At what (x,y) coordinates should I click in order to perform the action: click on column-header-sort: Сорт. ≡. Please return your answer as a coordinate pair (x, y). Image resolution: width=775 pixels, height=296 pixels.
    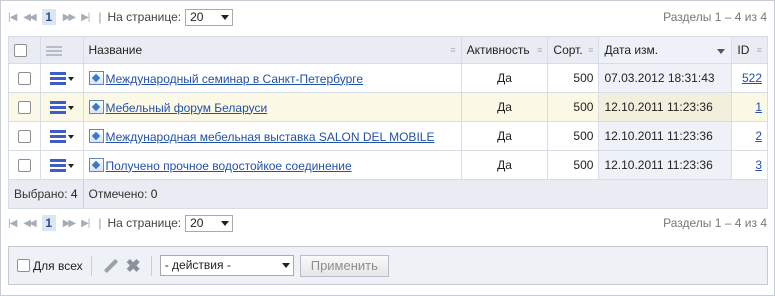
    Looking at the image, I should click on (573, 50).